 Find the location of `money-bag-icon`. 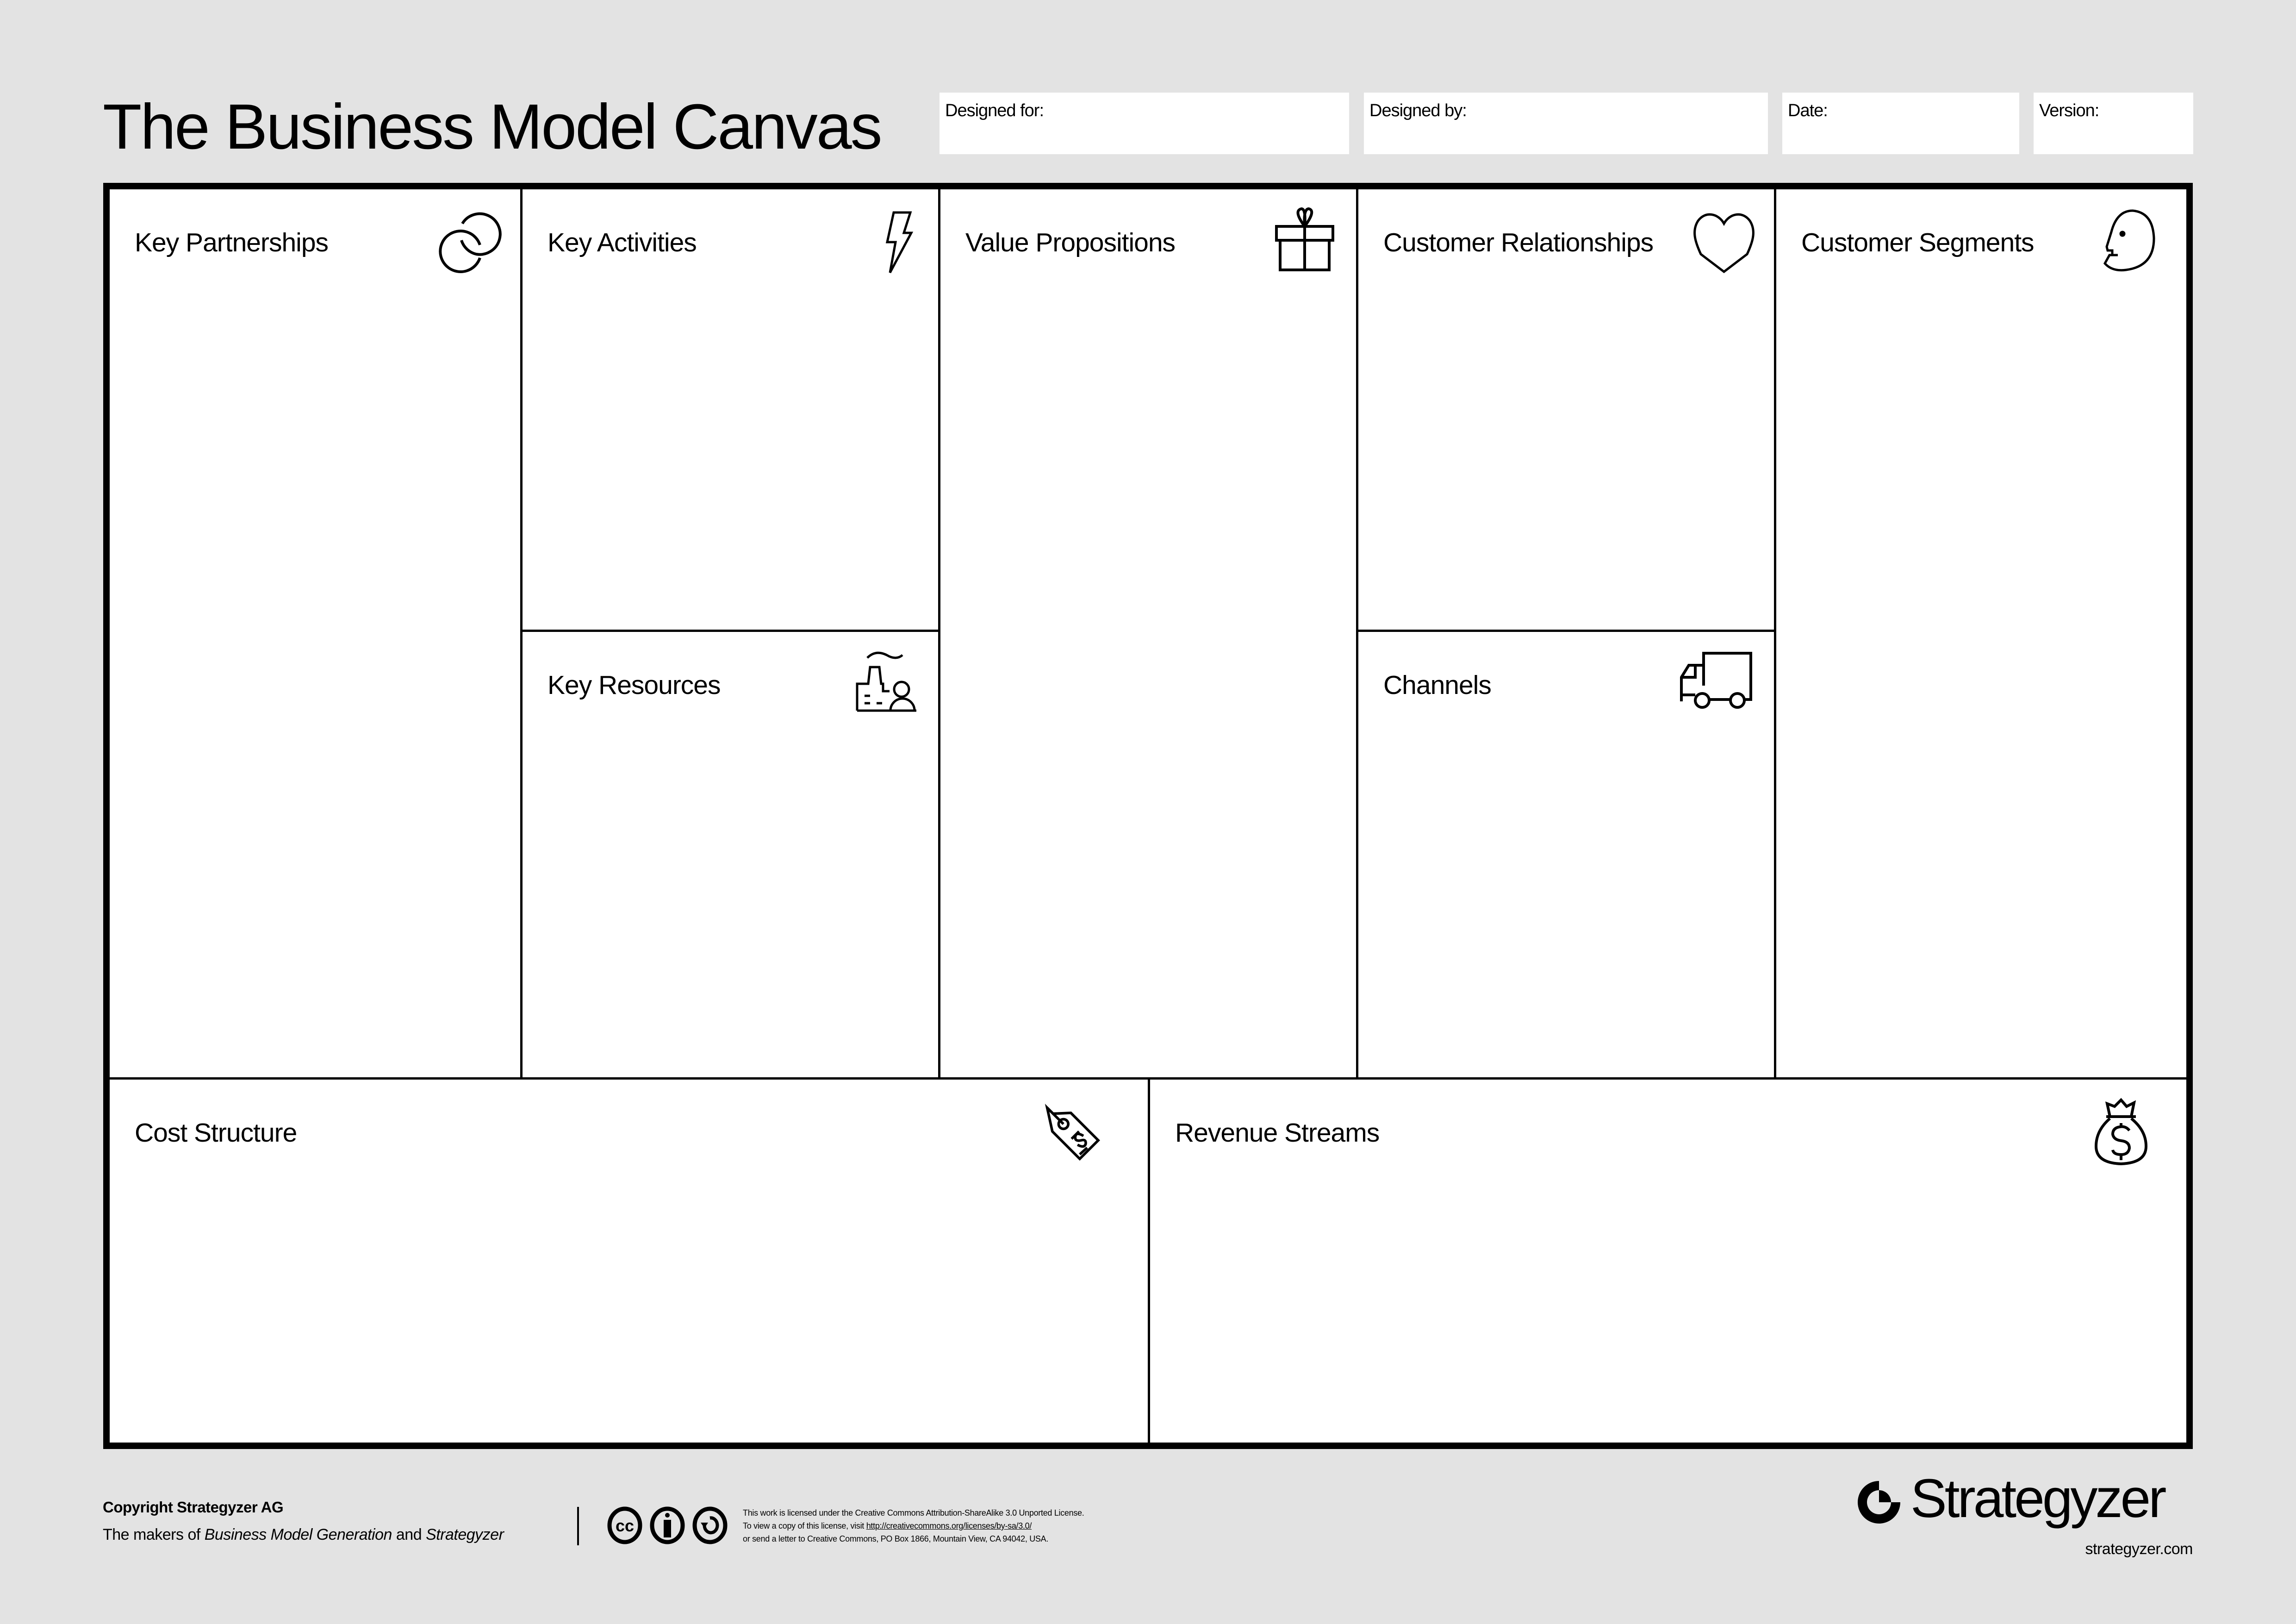

money-bag-icon is located at coordinates (2124, 1133).